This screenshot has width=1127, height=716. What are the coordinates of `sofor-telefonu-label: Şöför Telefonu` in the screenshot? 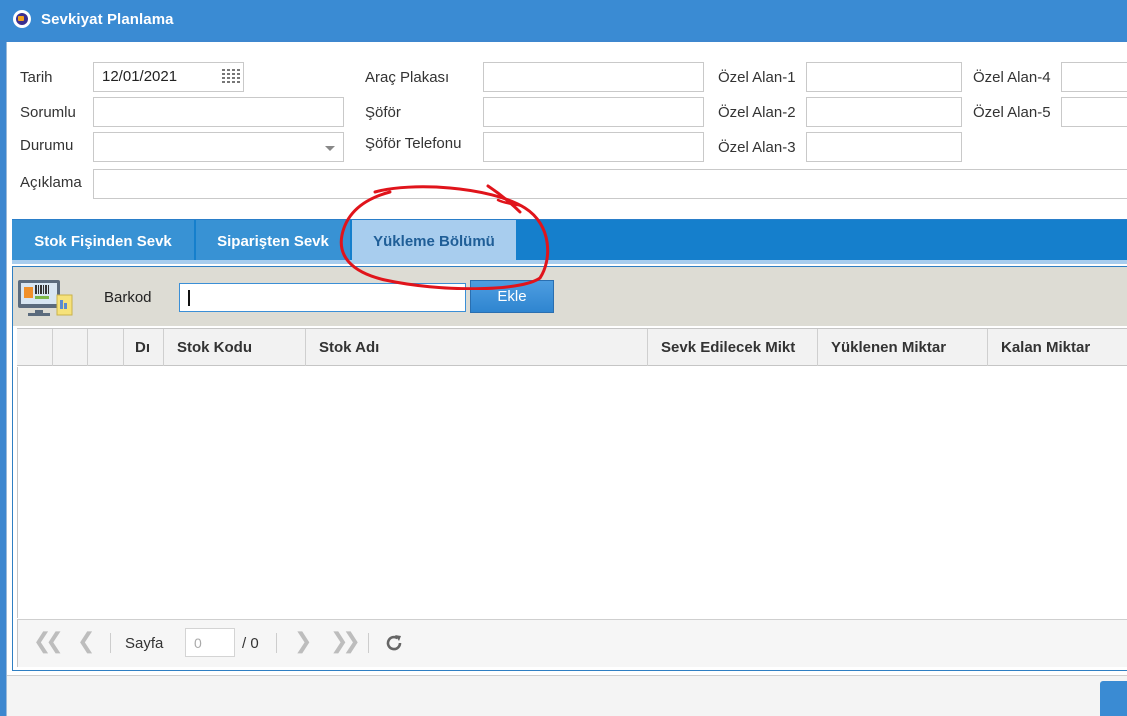 It's located at (413, 143).